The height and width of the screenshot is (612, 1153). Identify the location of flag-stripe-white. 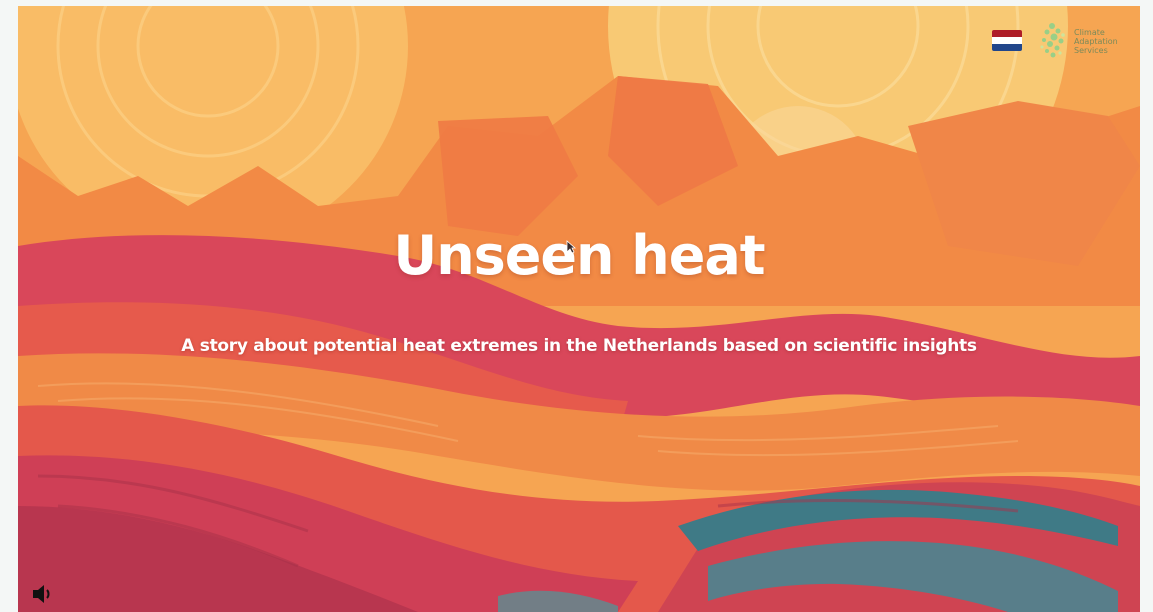
(1007, 40).